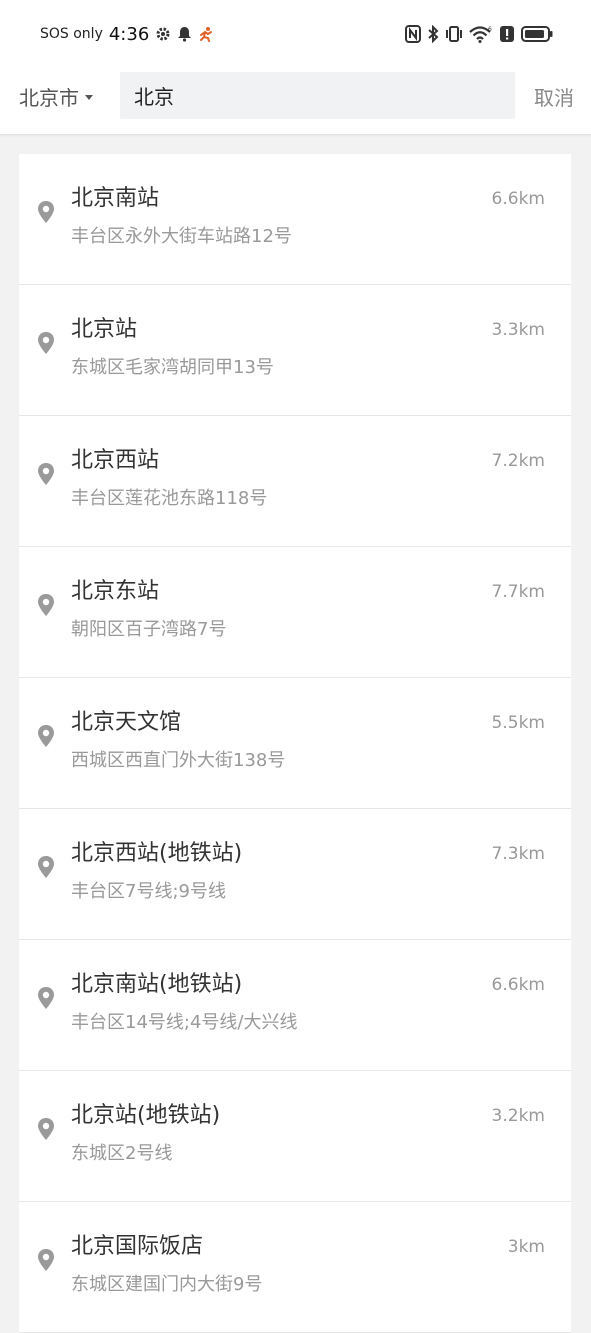 Image resolution: width=591 pixels, height=1333 pixels. I want to click on cancel-button: 取消, so click(554, 96).